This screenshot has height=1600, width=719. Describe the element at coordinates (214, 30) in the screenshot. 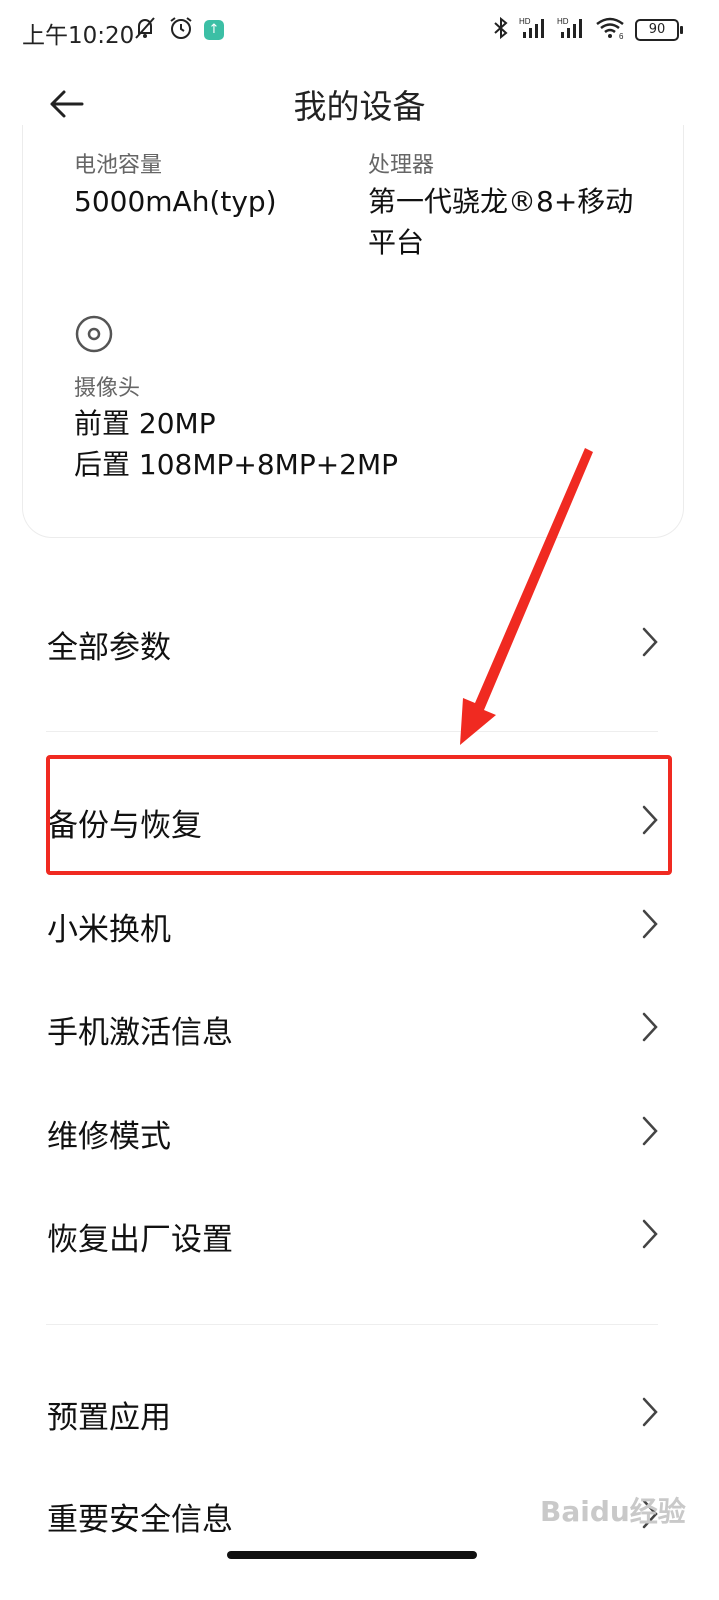

I see `app-notification-icon: ↑` at that location.